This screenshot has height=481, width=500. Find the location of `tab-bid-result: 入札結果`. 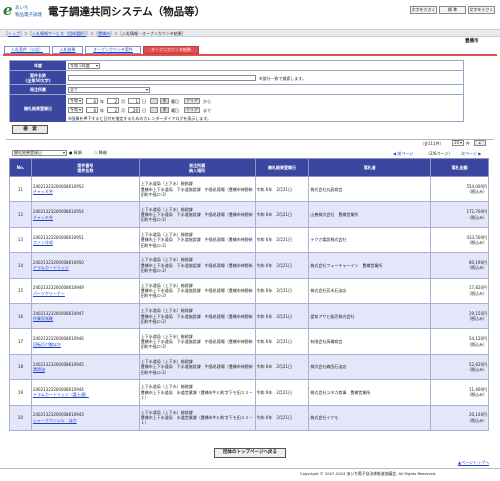

tab-bid-result: 入札結果 is located at coordinates (67, 50).